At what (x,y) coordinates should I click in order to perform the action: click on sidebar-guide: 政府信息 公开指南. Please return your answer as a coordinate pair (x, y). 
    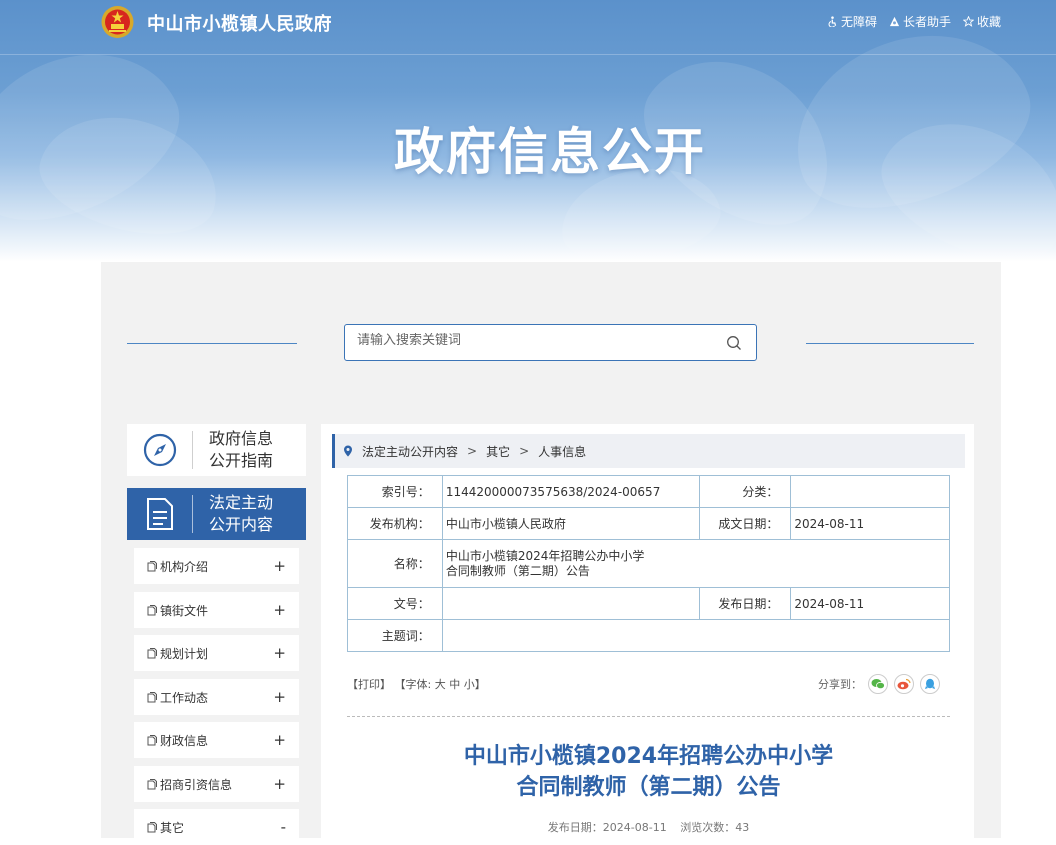
    Looking at the image, I should click on (216, 450).